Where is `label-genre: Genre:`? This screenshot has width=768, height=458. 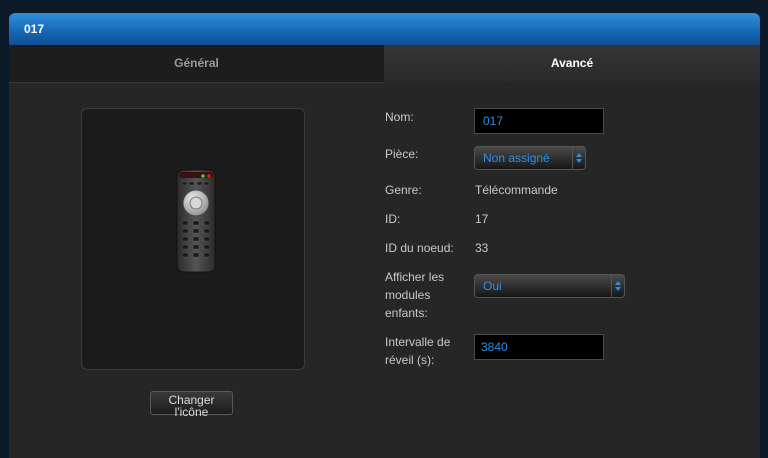 label-genre: Genre: is located at coordinates (403, 190).